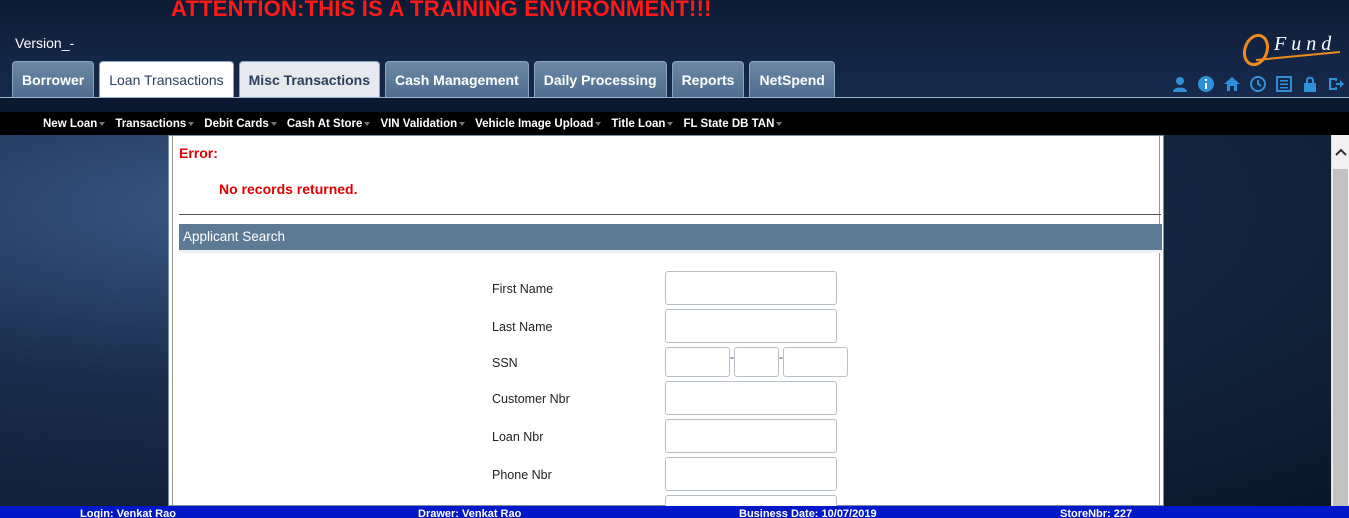  I want to click on loan-nbr-field, so click(751, 436).